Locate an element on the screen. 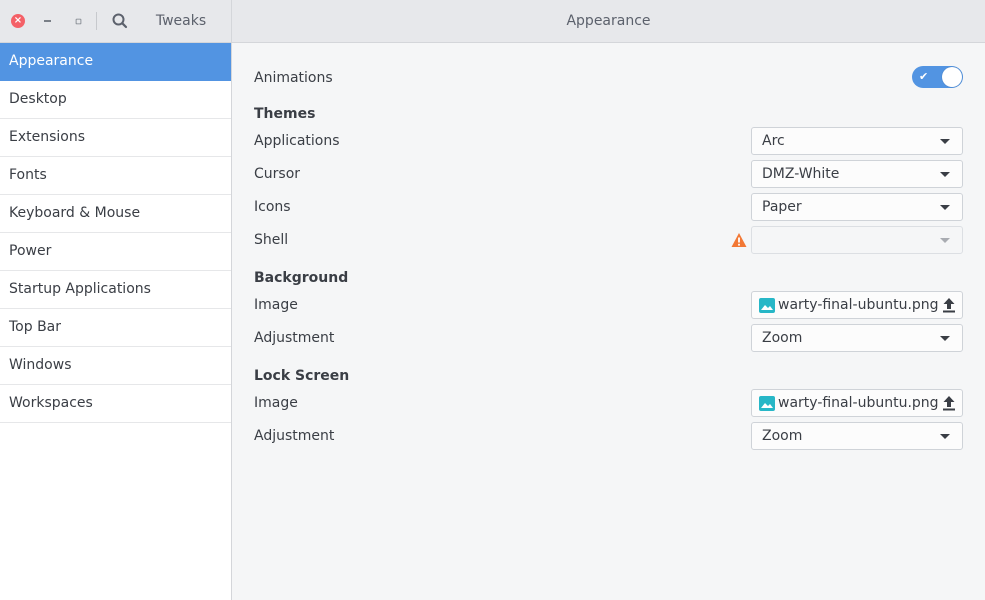  shell-row: Shell is located at coordinates (608, 240).